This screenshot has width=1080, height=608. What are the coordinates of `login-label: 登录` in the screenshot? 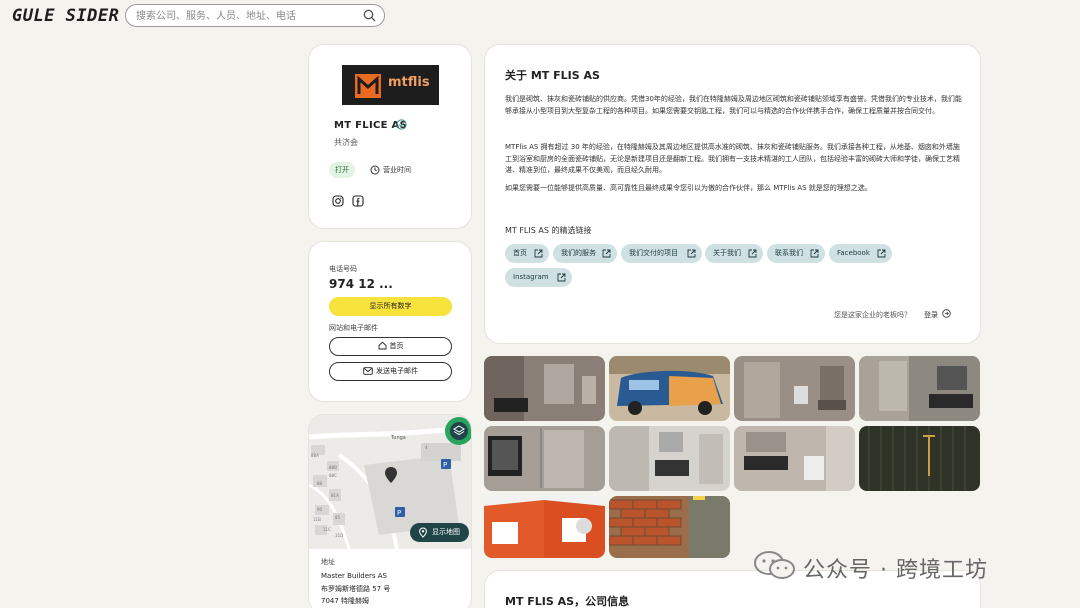 It's located at (931, 315).